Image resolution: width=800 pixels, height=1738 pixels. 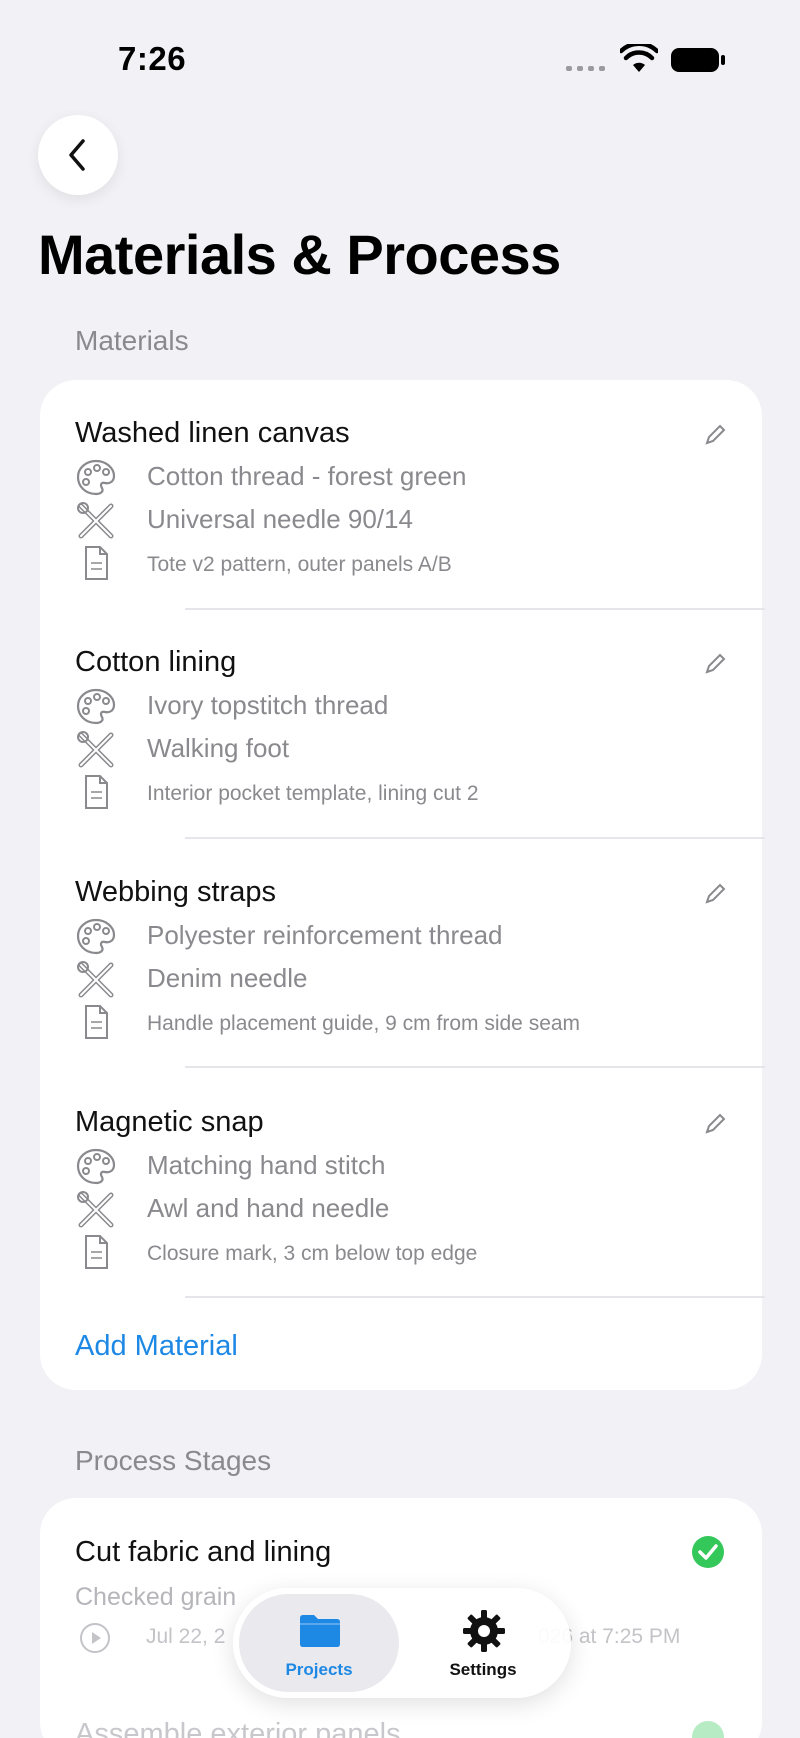 I want to click on material-note-row: Tote v2 pattern, outer panels A/B, so click(x=401, y=563).